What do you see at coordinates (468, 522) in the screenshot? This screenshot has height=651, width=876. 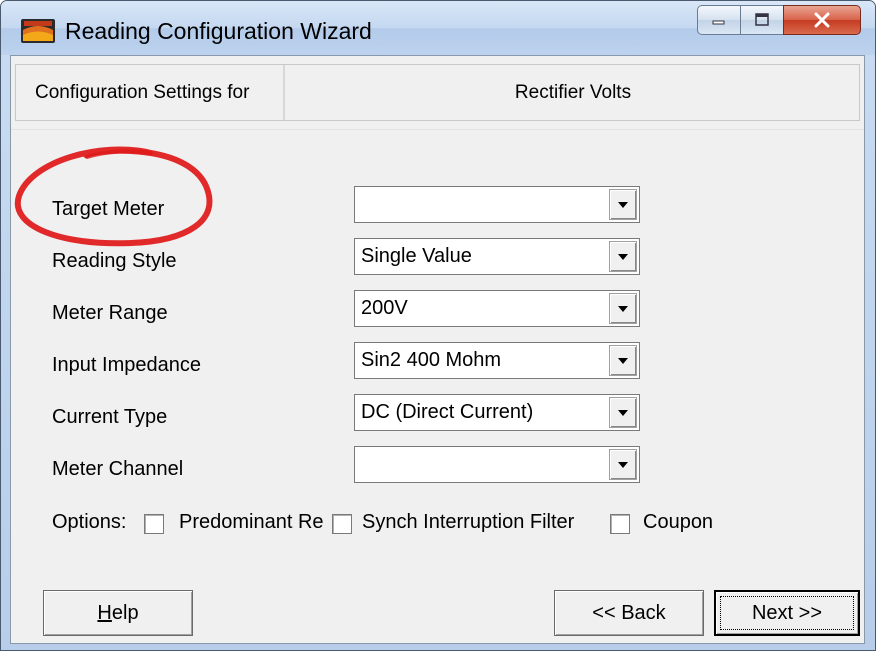 I see `synch-interruption-filter-label: Synch Interruption Filter` at bounding box center [468, 522].